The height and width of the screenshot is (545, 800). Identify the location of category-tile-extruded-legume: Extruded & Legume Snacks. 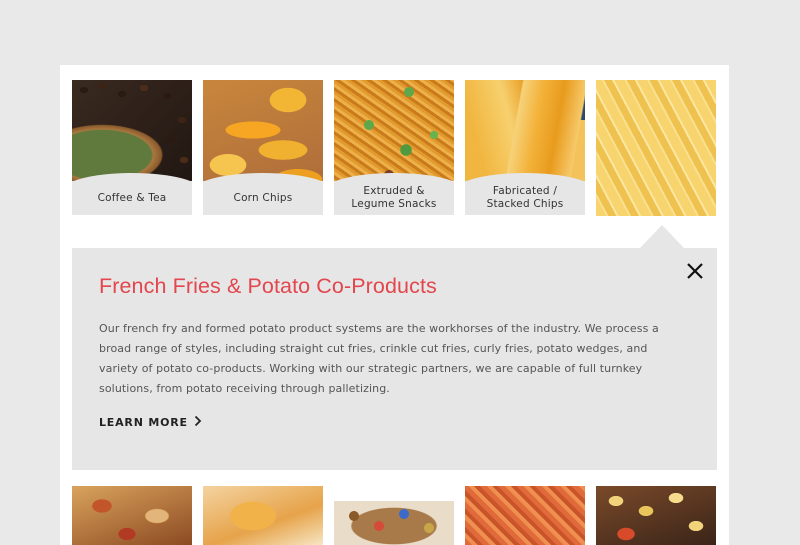
(394, 147).